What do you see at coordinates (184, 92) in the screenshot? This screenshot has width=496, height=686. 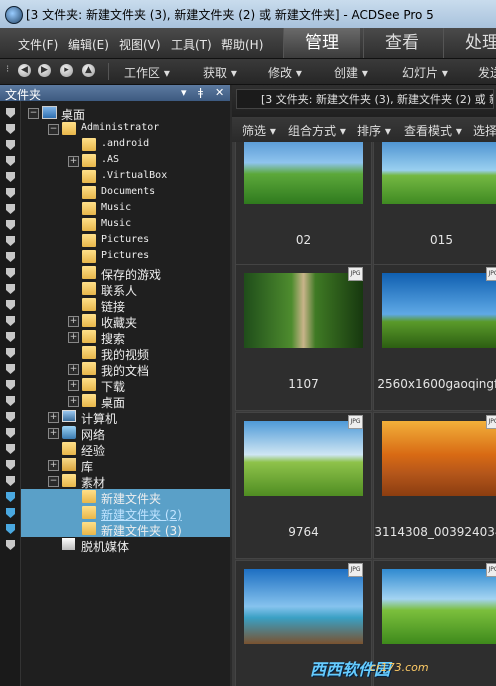 I see `panel-menu-icon: ▾` at bounding box center [184, 92].